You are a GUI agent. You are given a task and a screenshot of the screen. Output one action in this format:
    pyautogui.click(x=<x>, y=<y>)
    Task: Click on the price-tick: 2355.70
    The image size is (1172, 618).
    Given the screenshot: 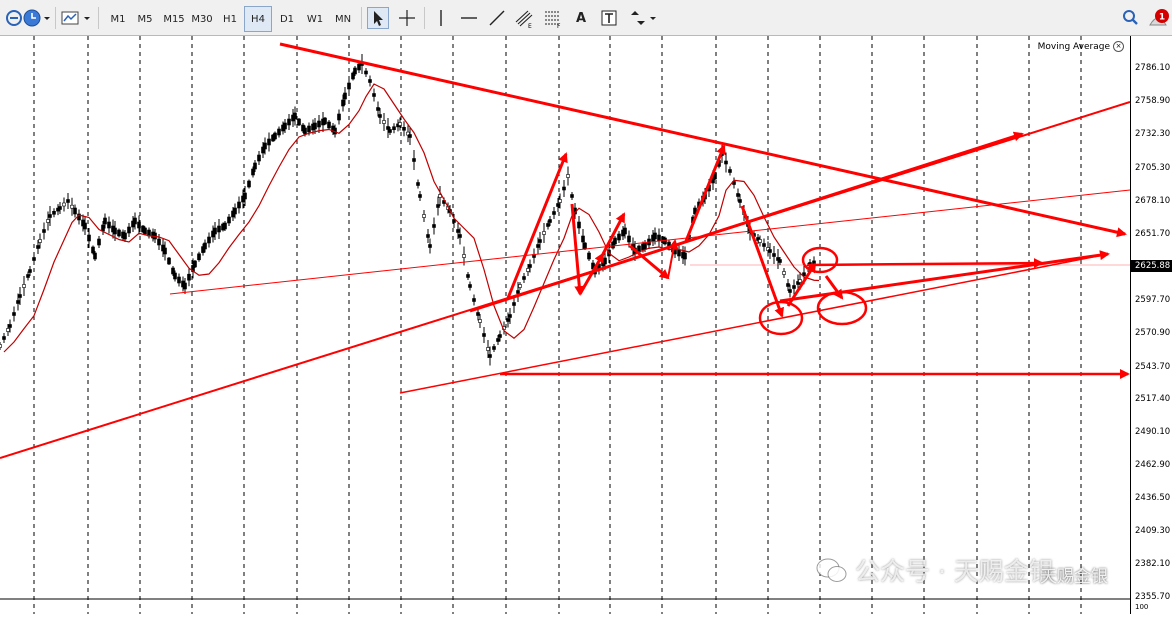 What is the action you would take?
    pyautogui.click(x=1153, y=597)
    